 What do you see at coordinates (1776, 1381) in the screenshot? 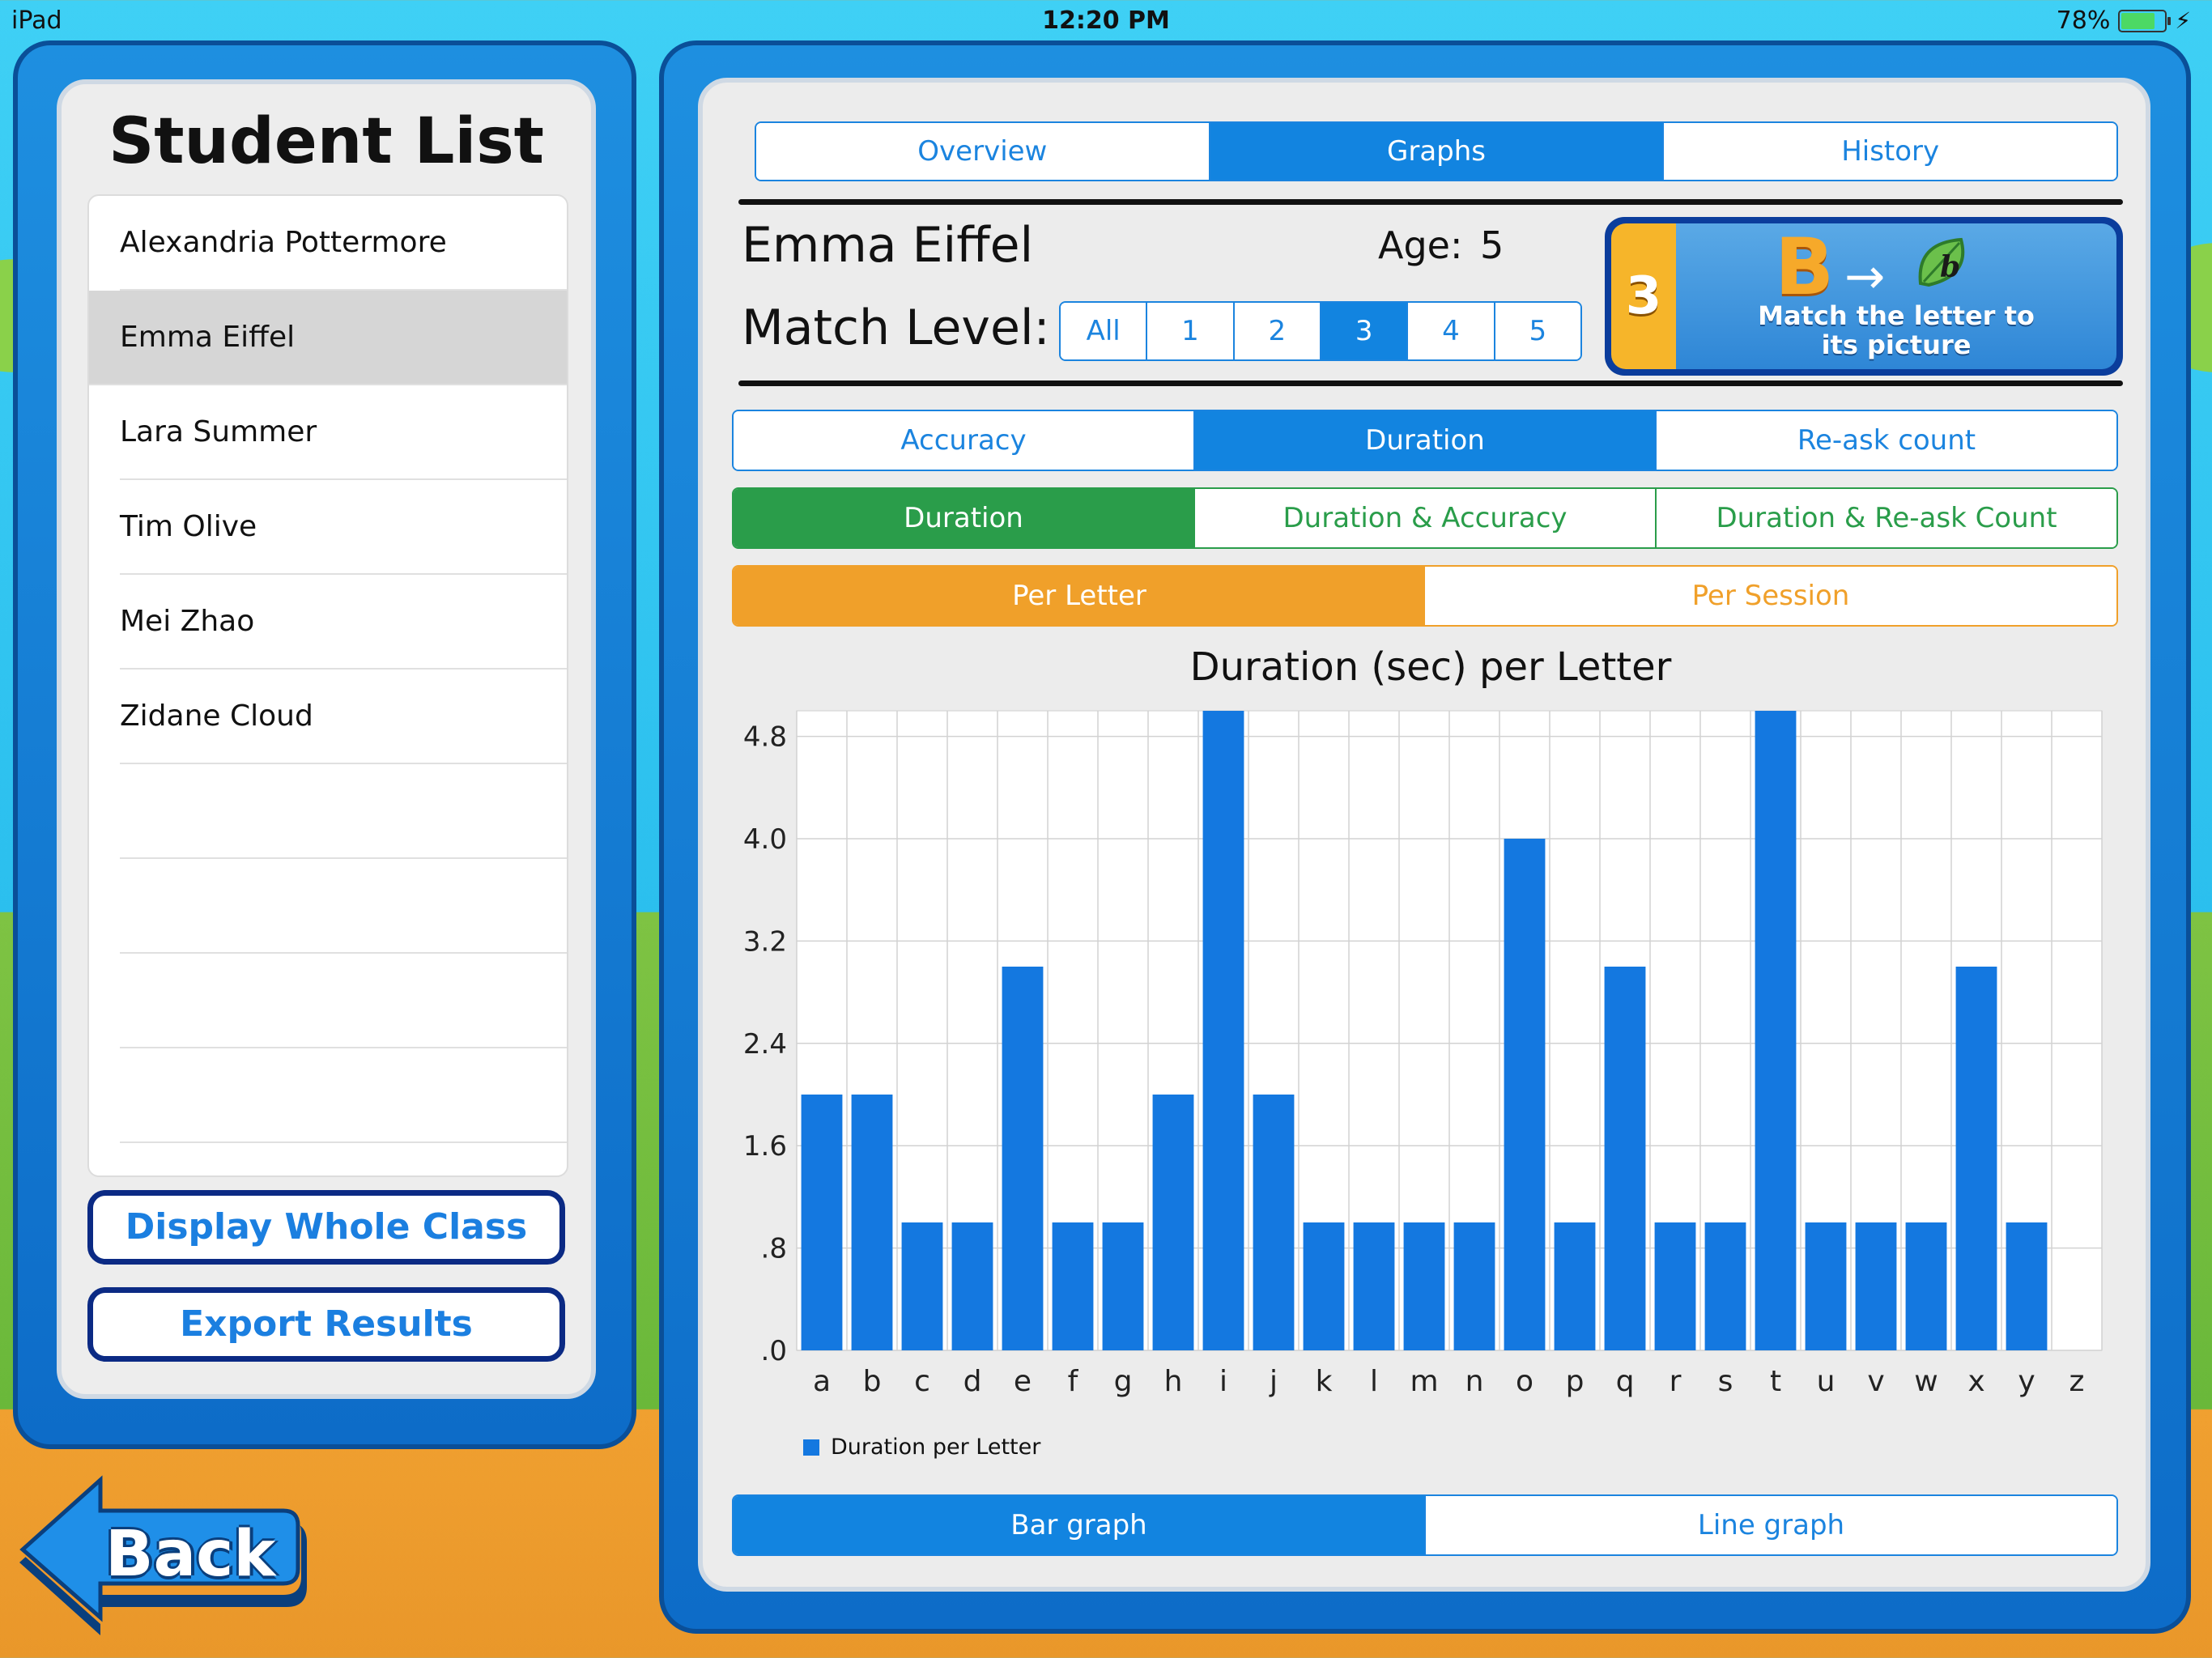
I see `x-tick-label: t` at bounding box center [1776, 1381].